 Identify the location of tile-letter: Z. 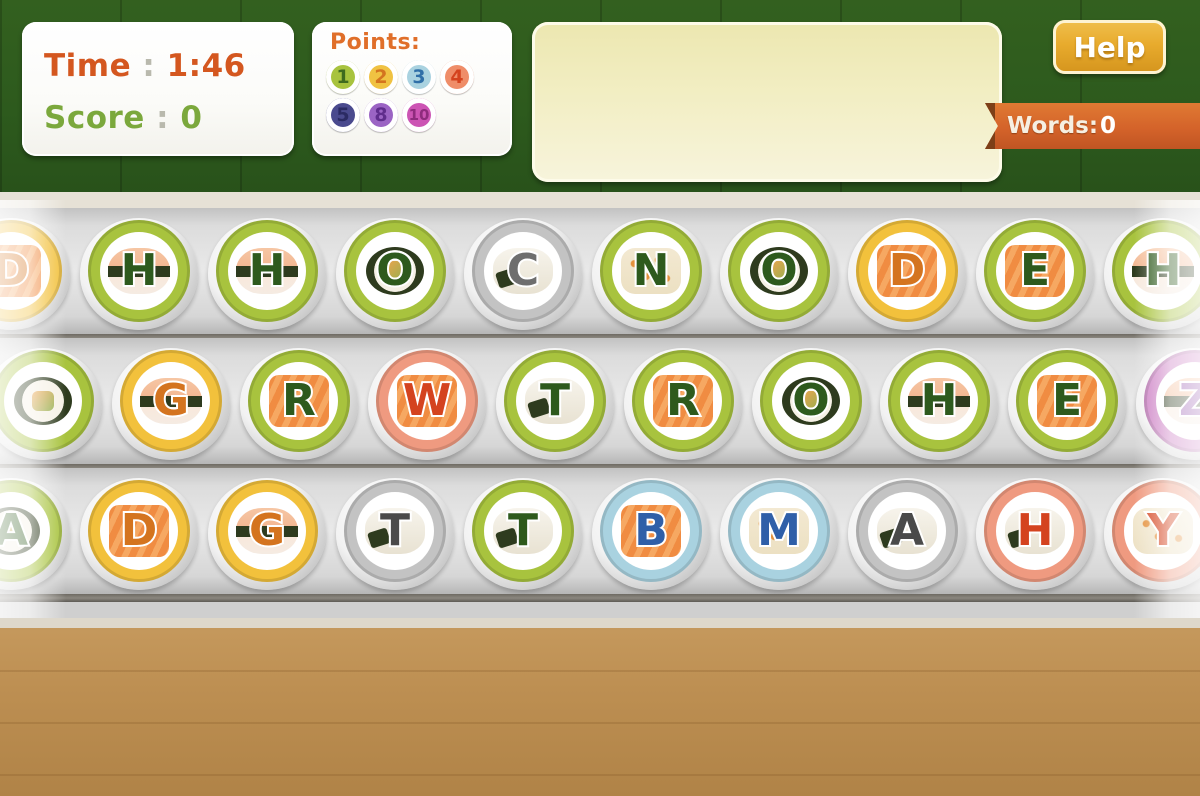
(1188, 400).